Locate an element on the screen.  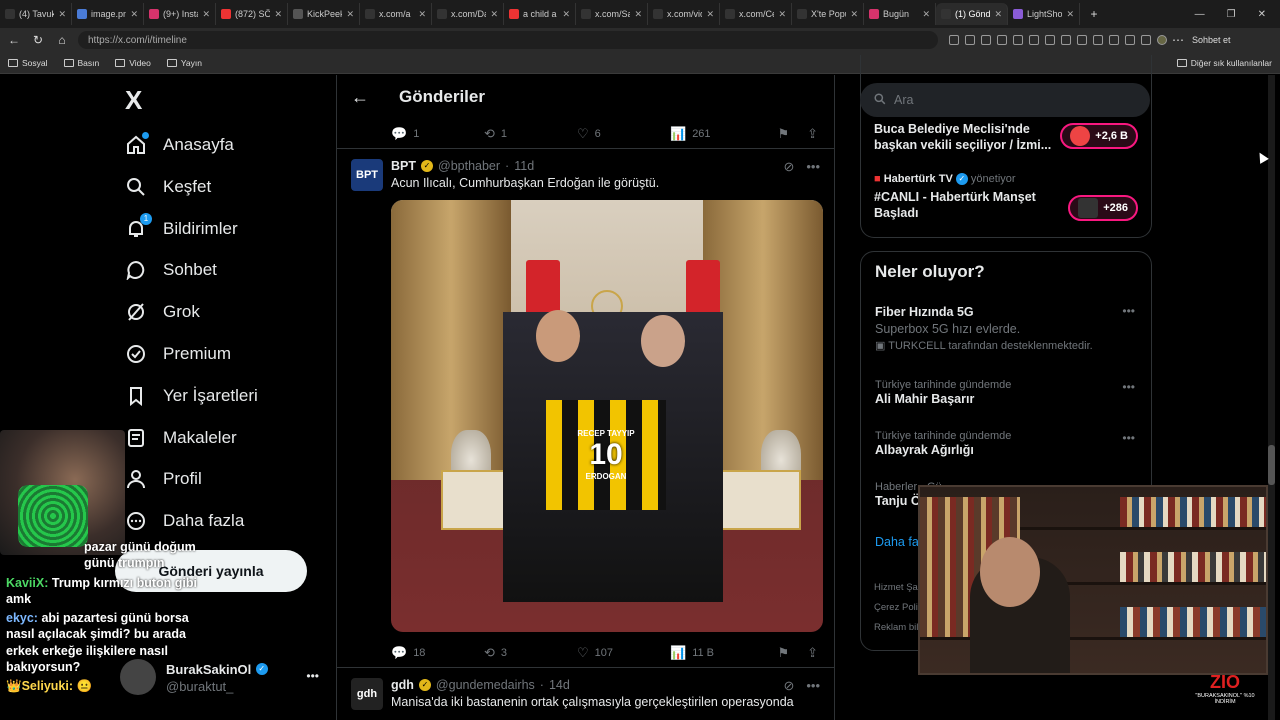
tweet-author-name: BPT is located at coordinates (403, 166).